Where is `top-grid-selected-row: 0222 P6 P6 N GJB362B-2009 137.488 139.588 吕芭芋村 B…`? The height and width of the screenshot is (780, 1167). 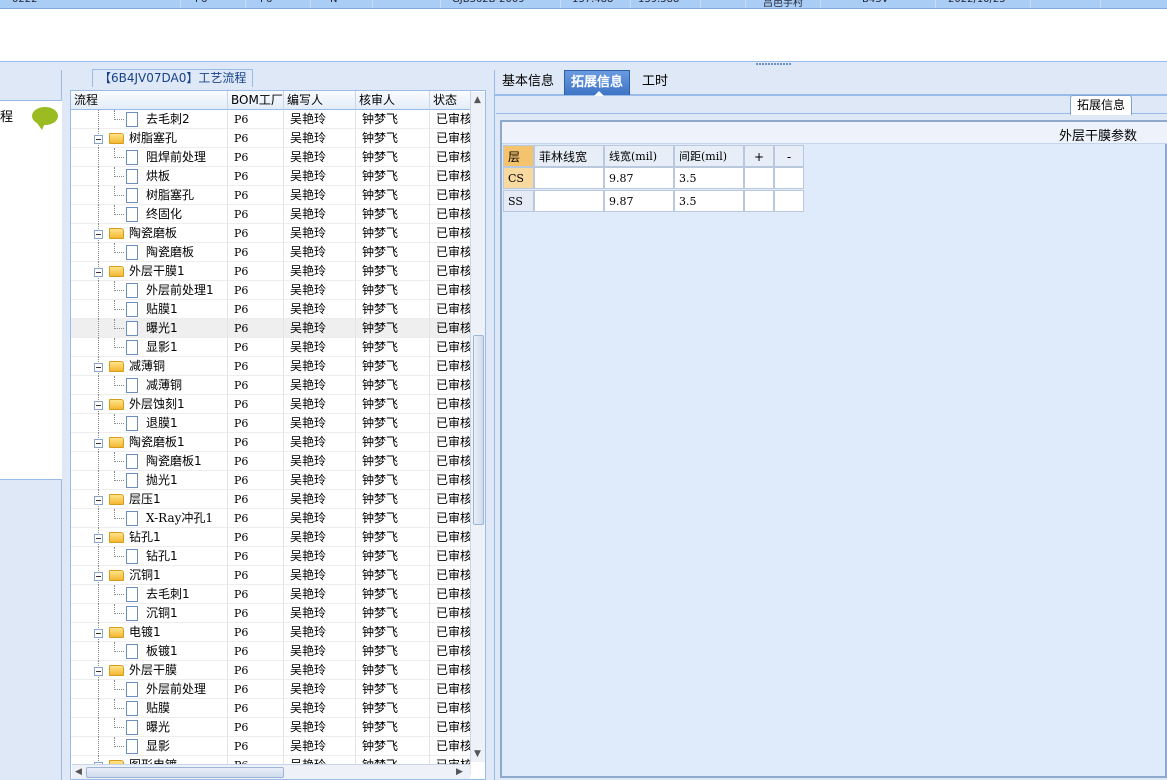
top-grid-selected-row: 0222 P6 P6 N GJB362B-2009 137.488 139.588 吕芭芋村 B… is located at coordinates (583, 4).